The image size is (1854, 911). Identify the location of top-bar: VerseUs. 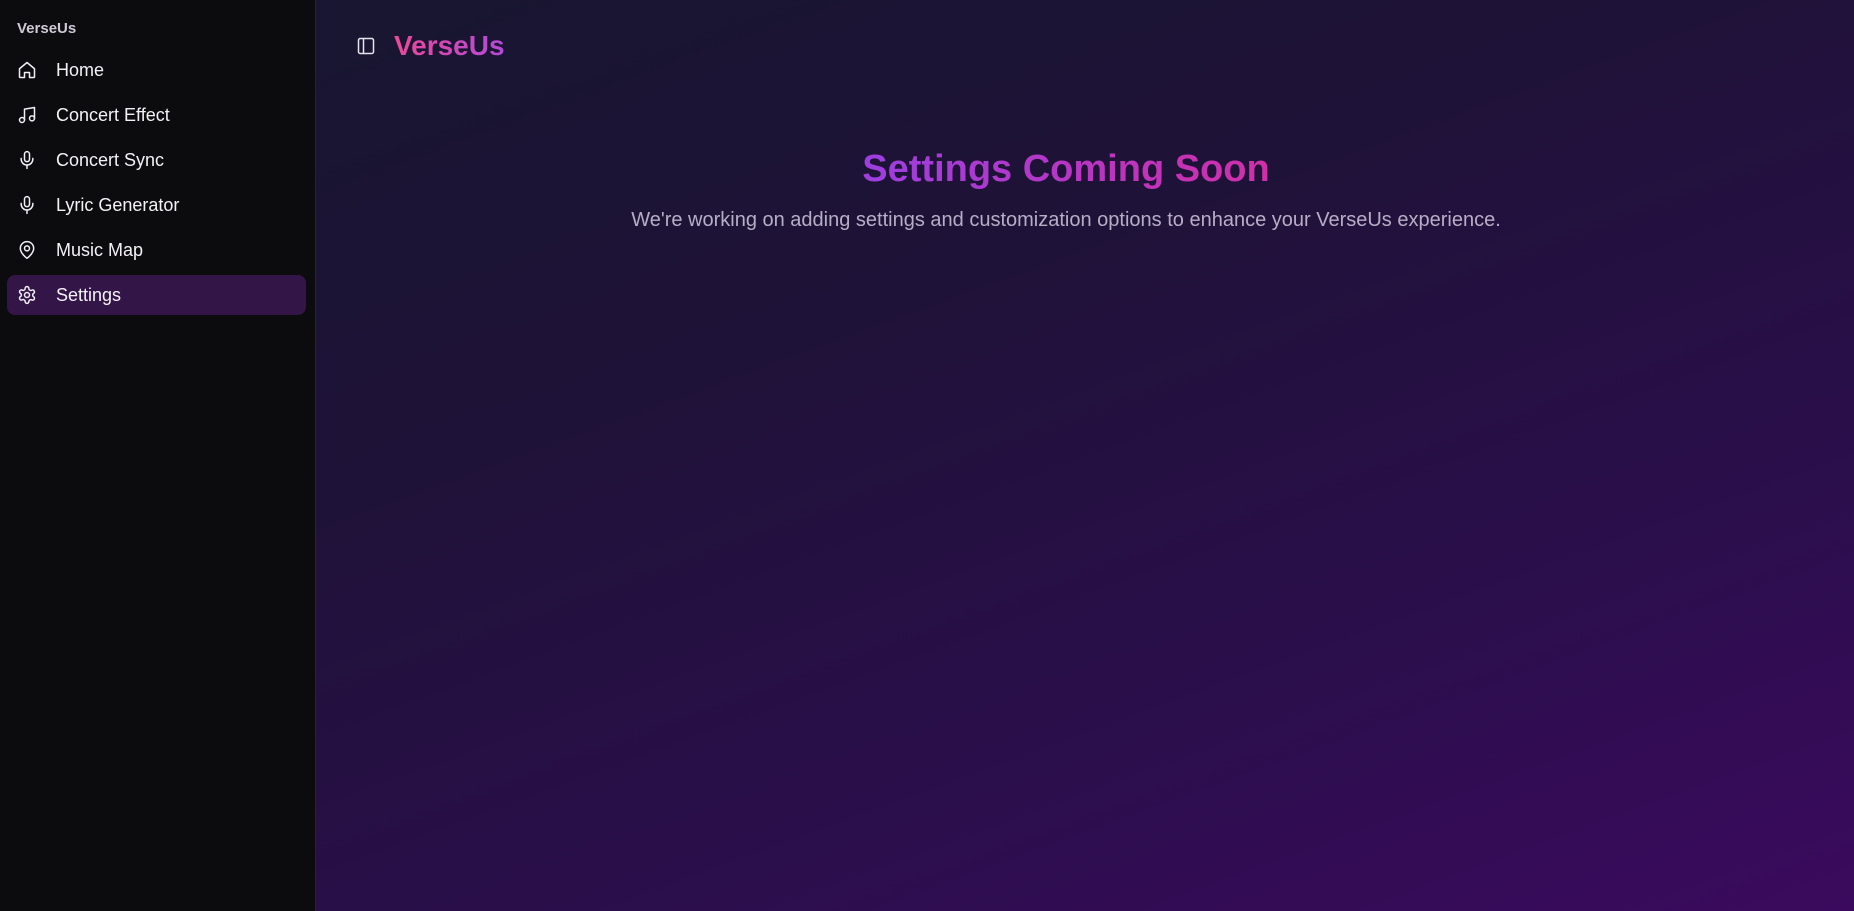
(429, 46).